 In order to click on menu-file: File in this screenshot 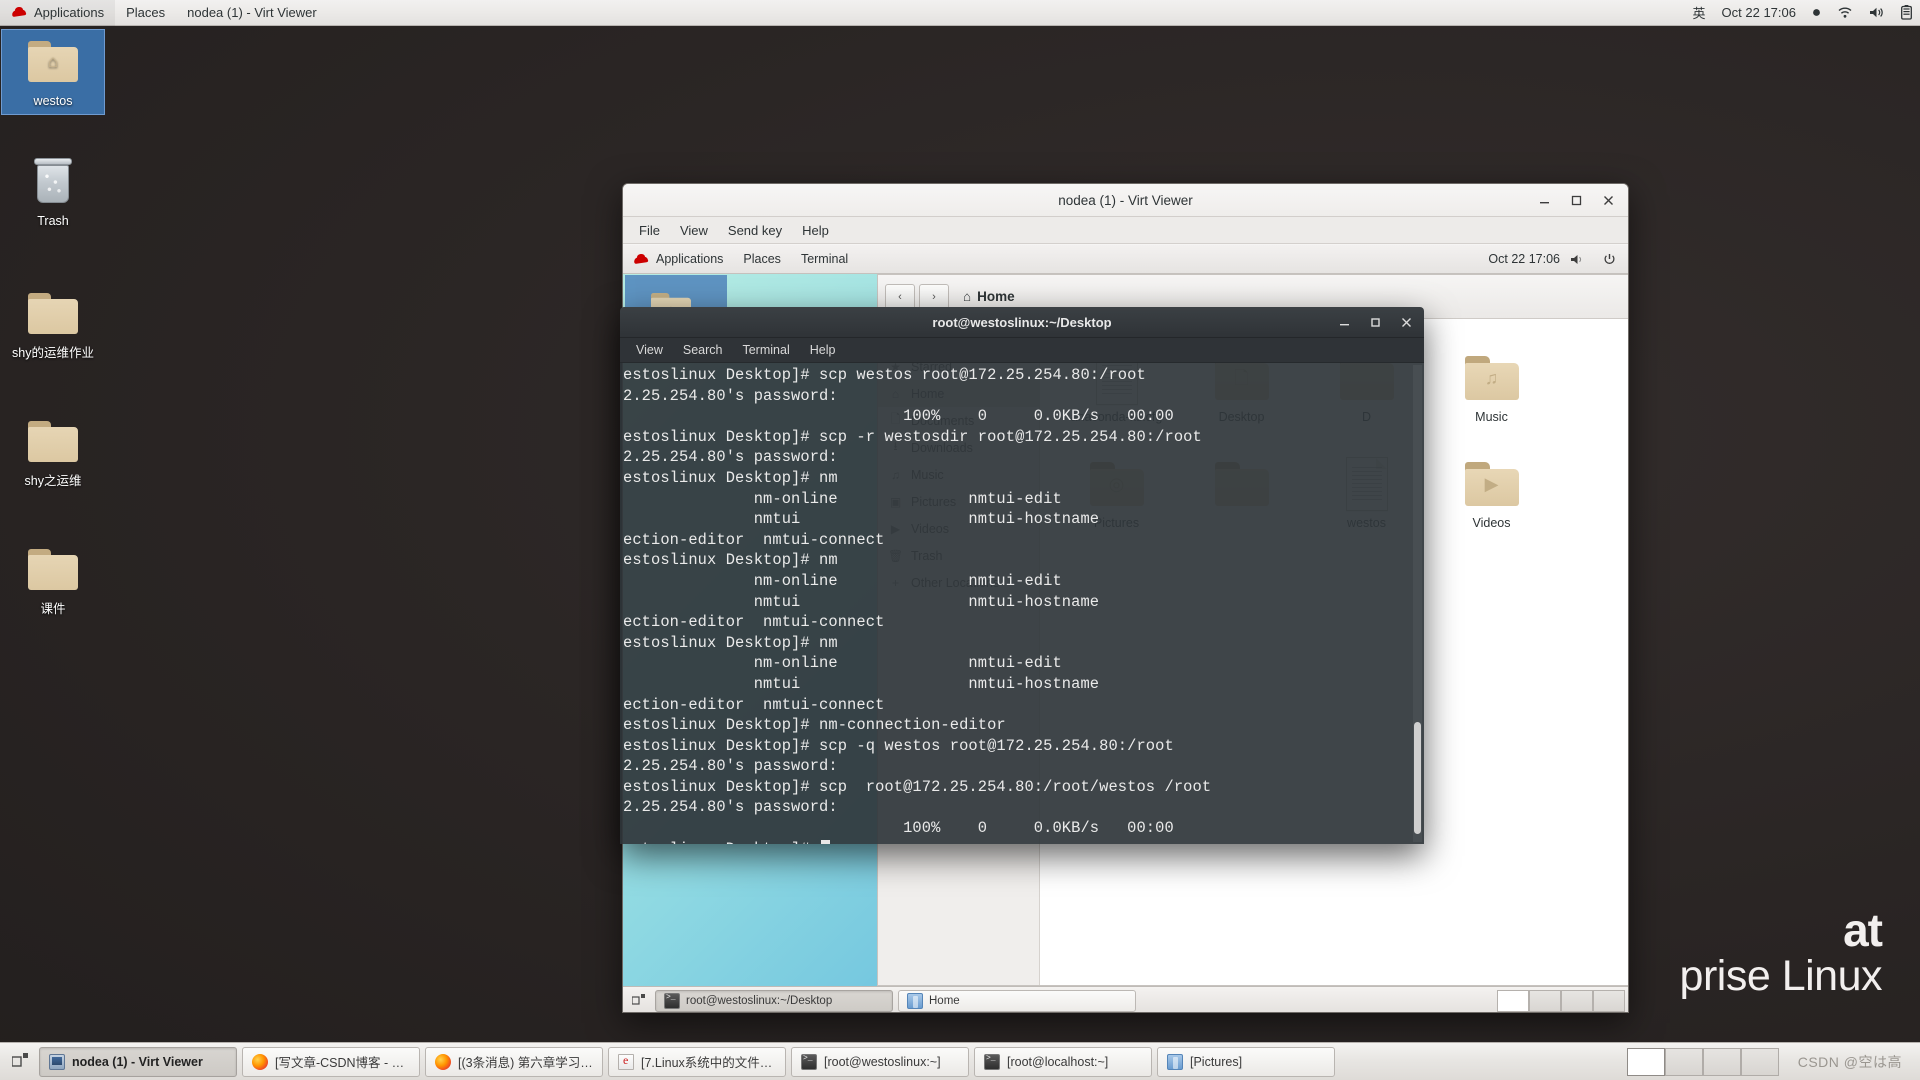, I will do `click(649, 230)`.